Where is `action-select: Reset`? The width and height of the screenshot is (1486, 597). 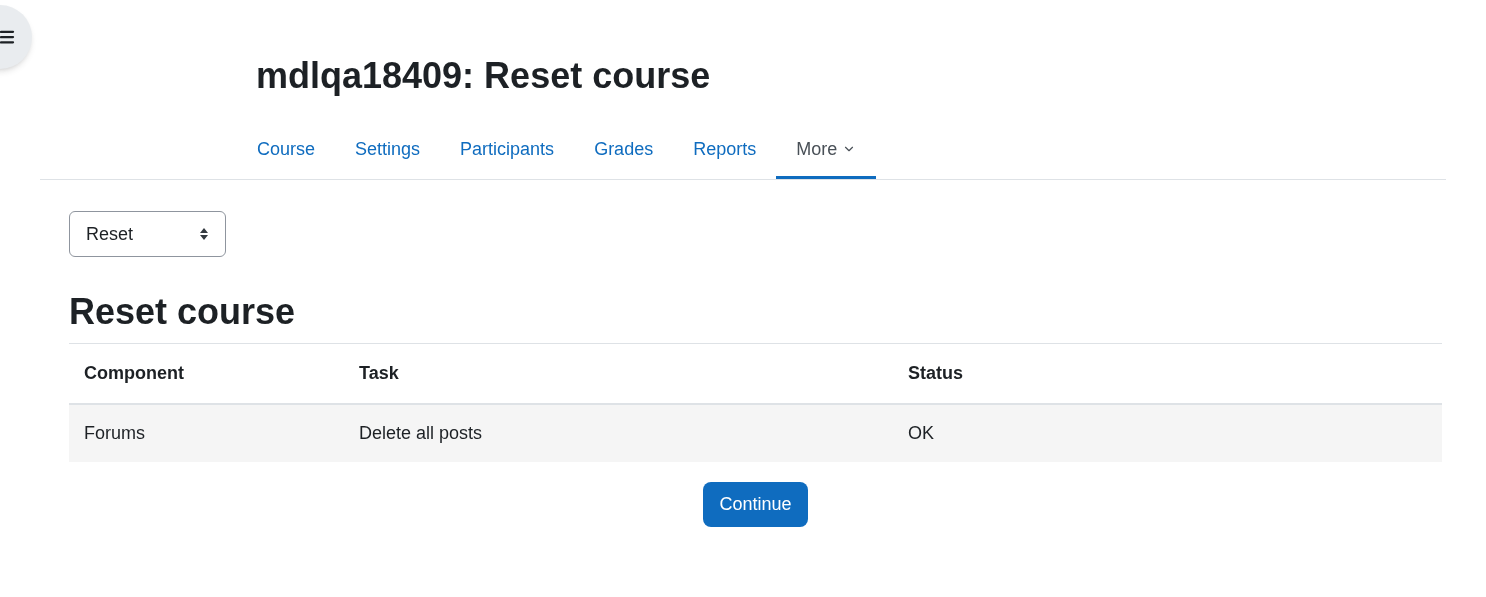
action-select: Reset is located at coordinates (147, 234).